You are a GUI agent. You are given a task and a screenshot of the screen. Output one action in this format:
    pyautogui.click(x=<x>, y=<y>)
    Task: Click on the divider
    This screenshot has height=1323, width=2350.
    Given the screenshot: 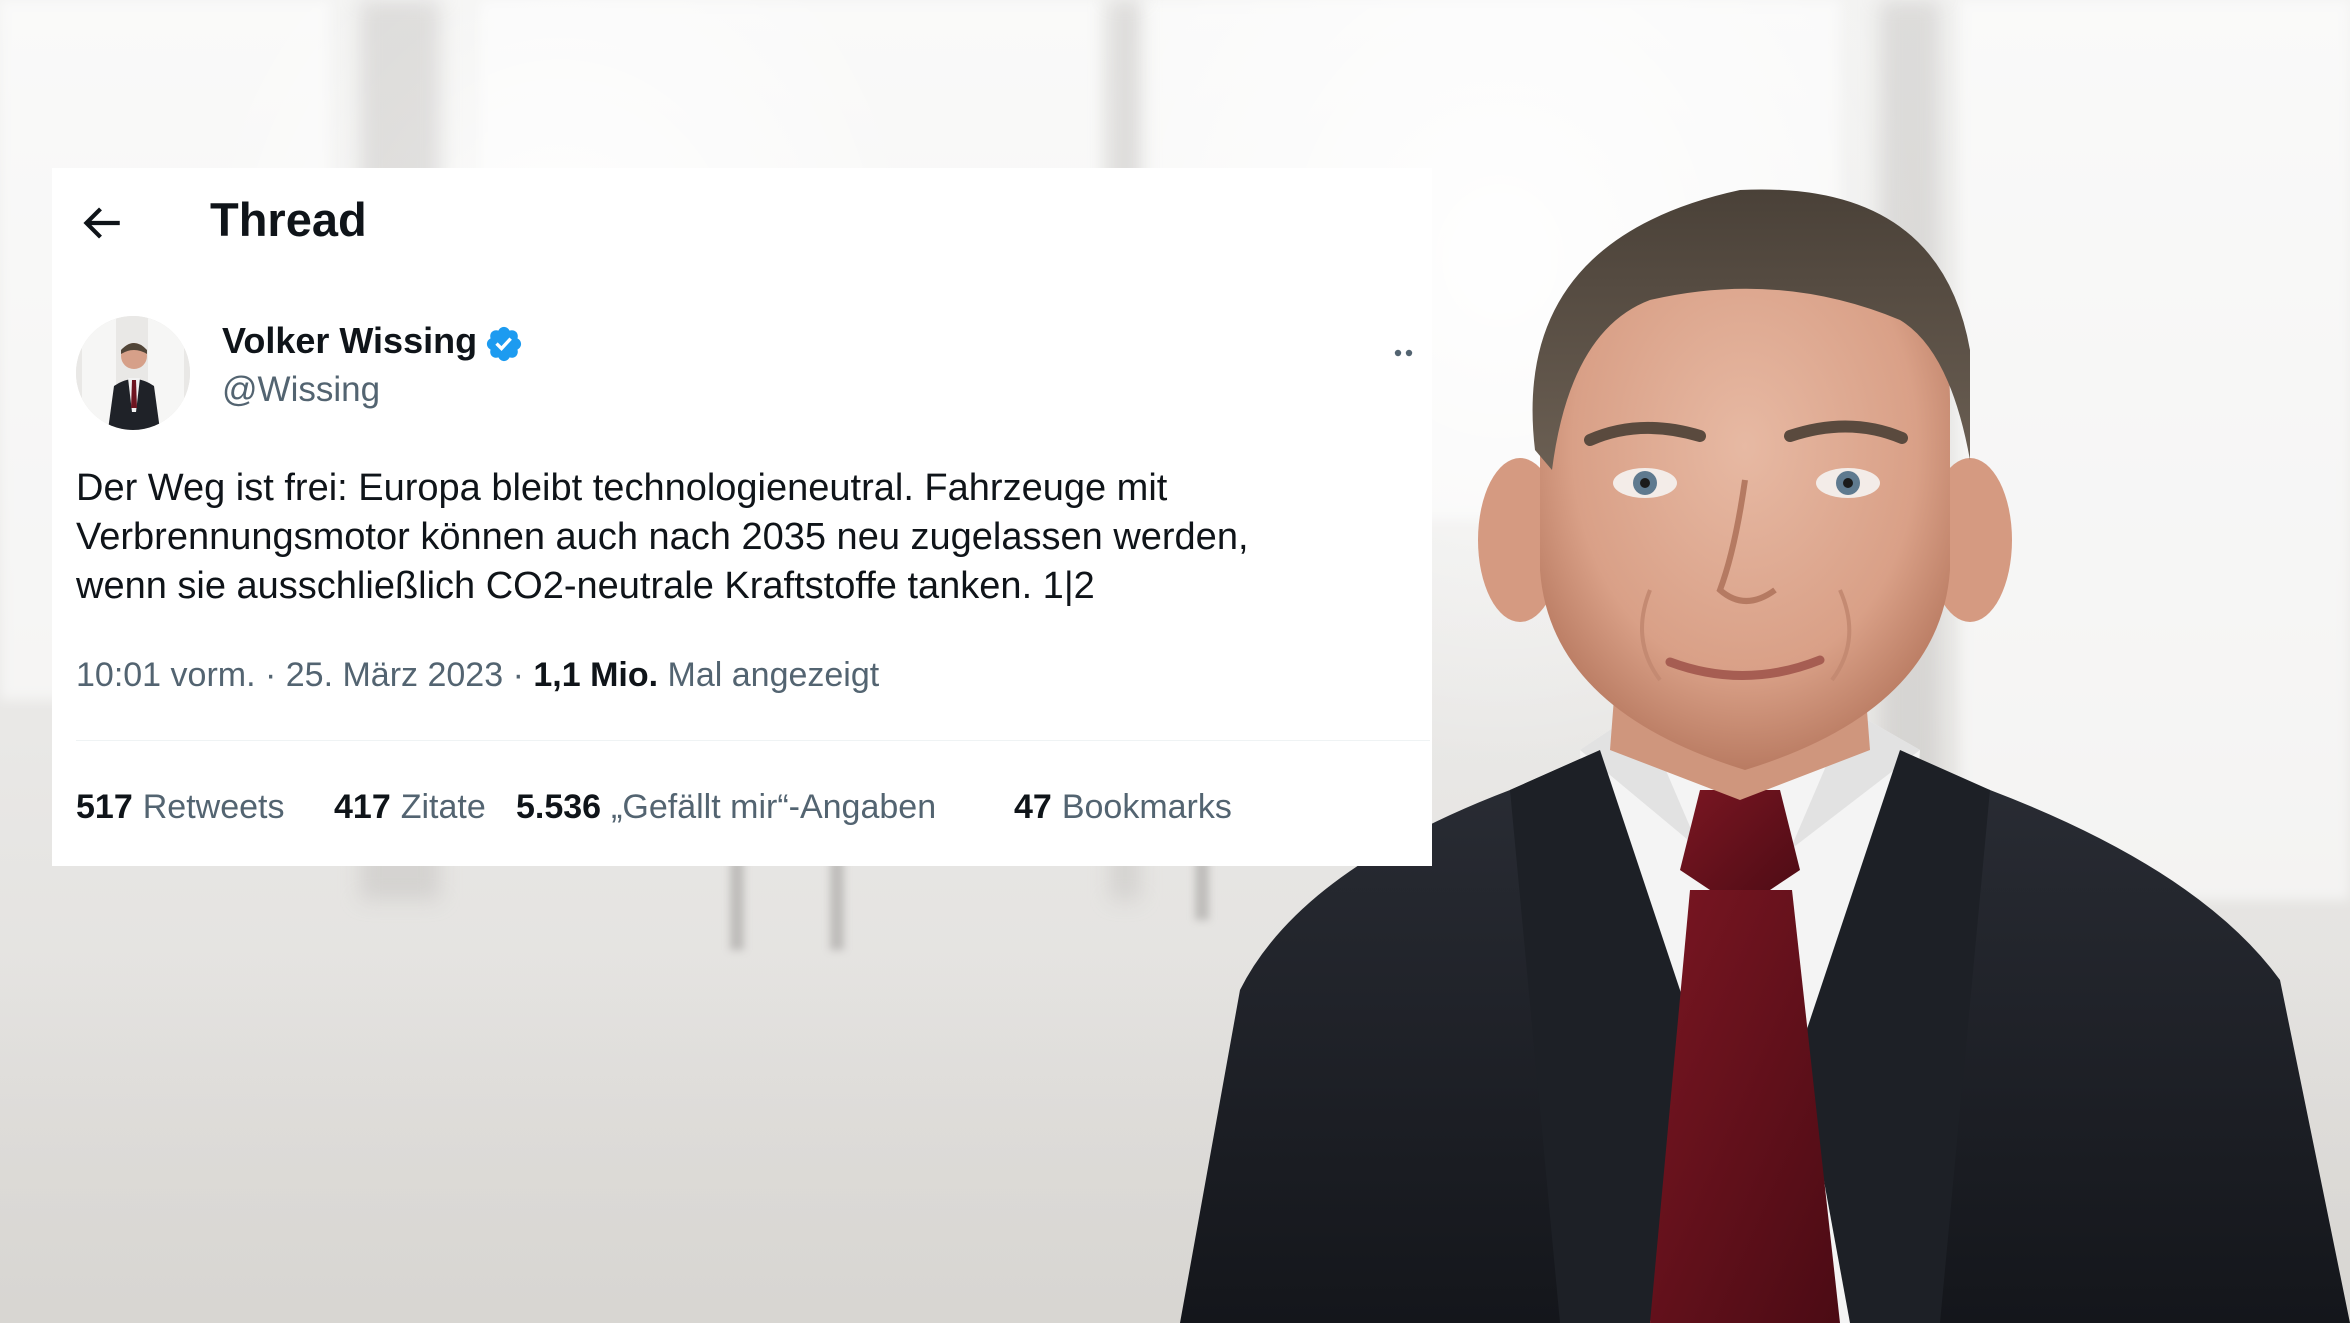 What is the action you would take?
    pyautogui.click(x=753, y=740)
    